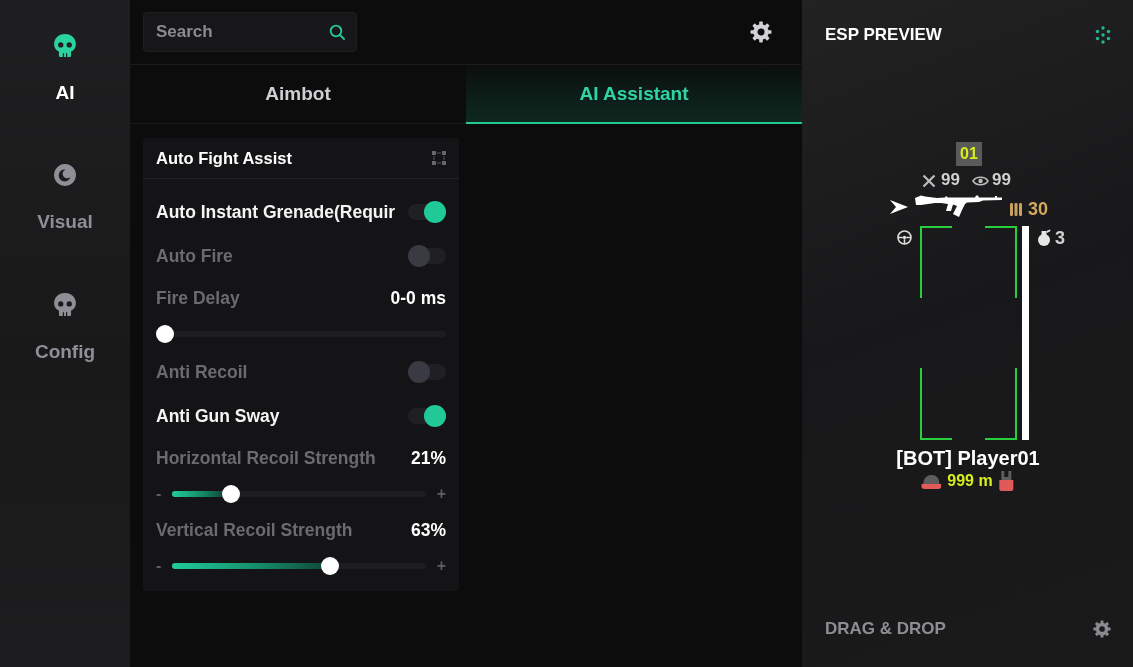 The image size is (1133, 667). What do you see at coordinates (250, 32) in the screenshot?
I see `search-field: Search` at bounding box center [250, 32].